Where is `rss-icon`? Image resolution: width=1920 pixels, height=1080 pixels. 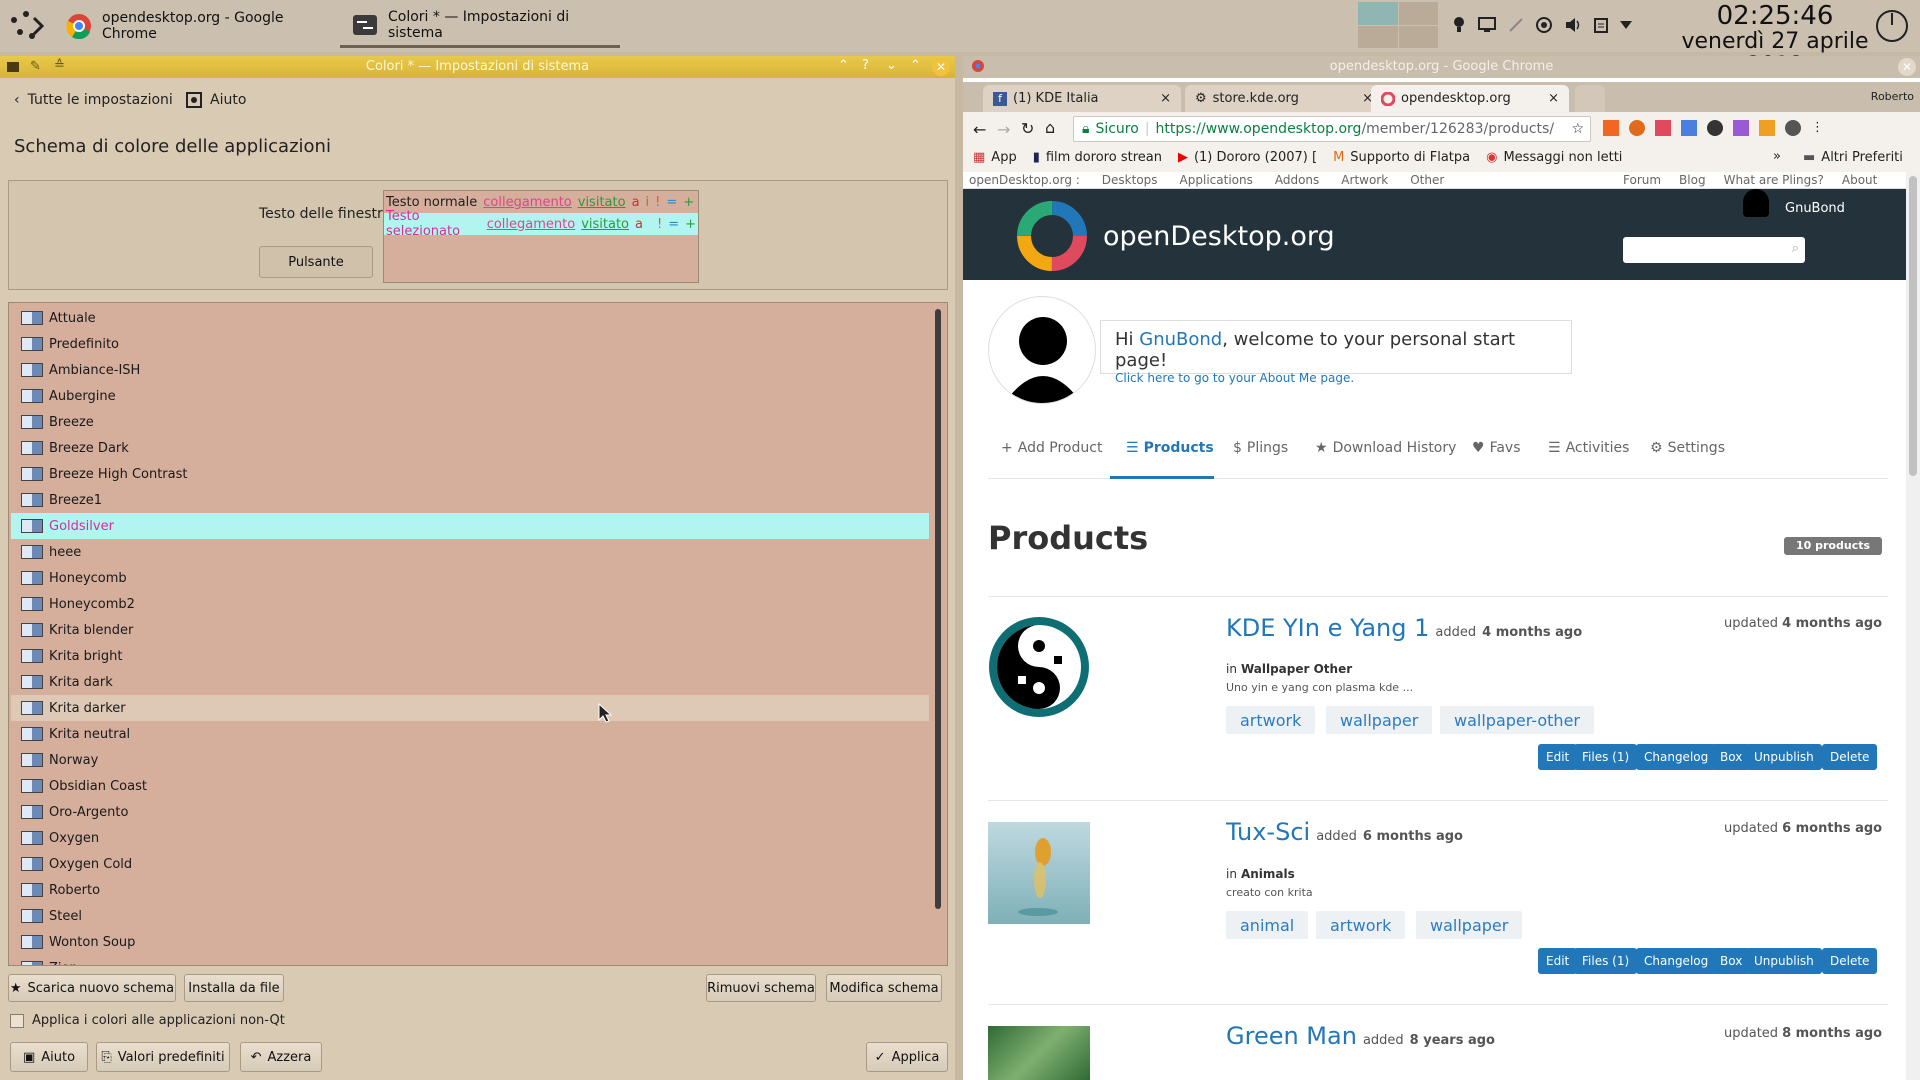 rss-icon is located at coordinates (1611, 128).